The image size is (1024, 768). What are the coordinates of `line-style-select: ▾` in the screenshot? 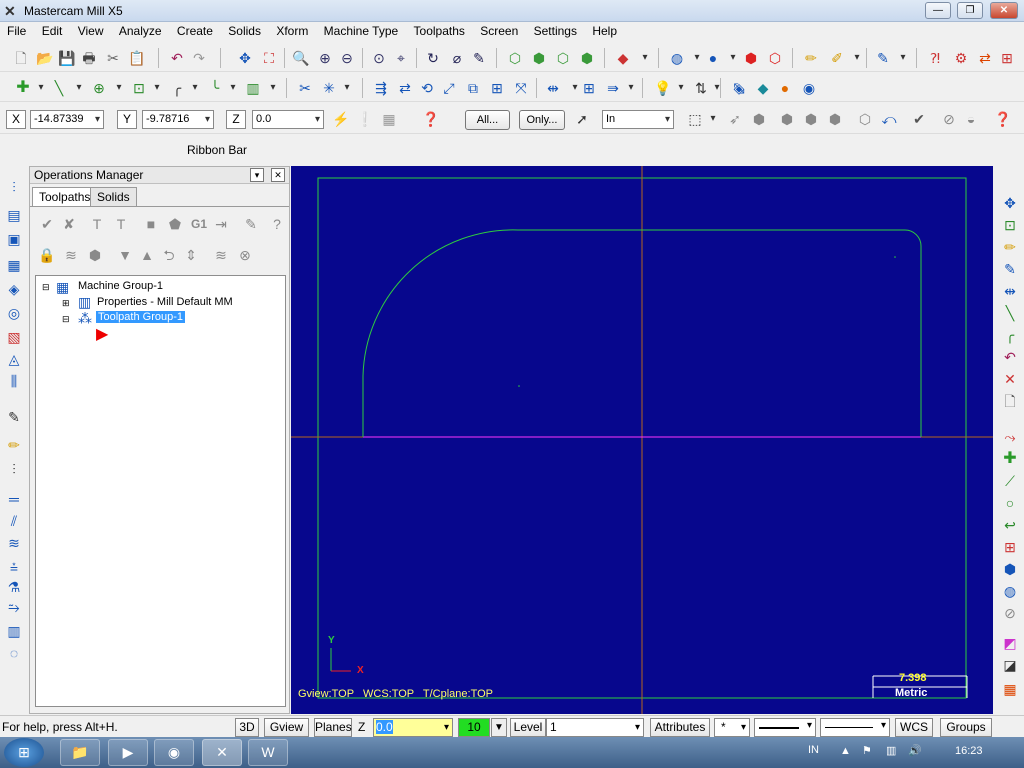 It's located at (785, 727).